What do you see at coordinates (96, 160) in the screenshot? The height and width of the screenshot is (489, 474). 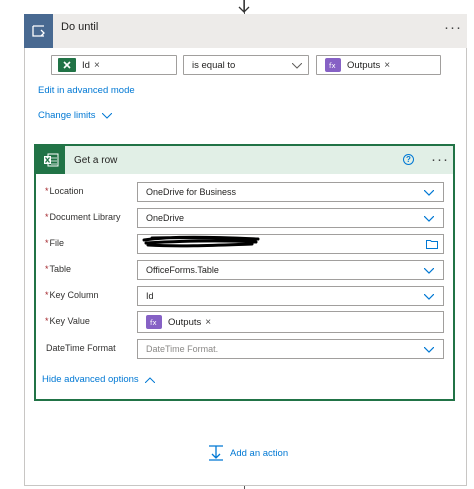 I see `get-a-row-title: Get a row` at bounding box center [96, 160].